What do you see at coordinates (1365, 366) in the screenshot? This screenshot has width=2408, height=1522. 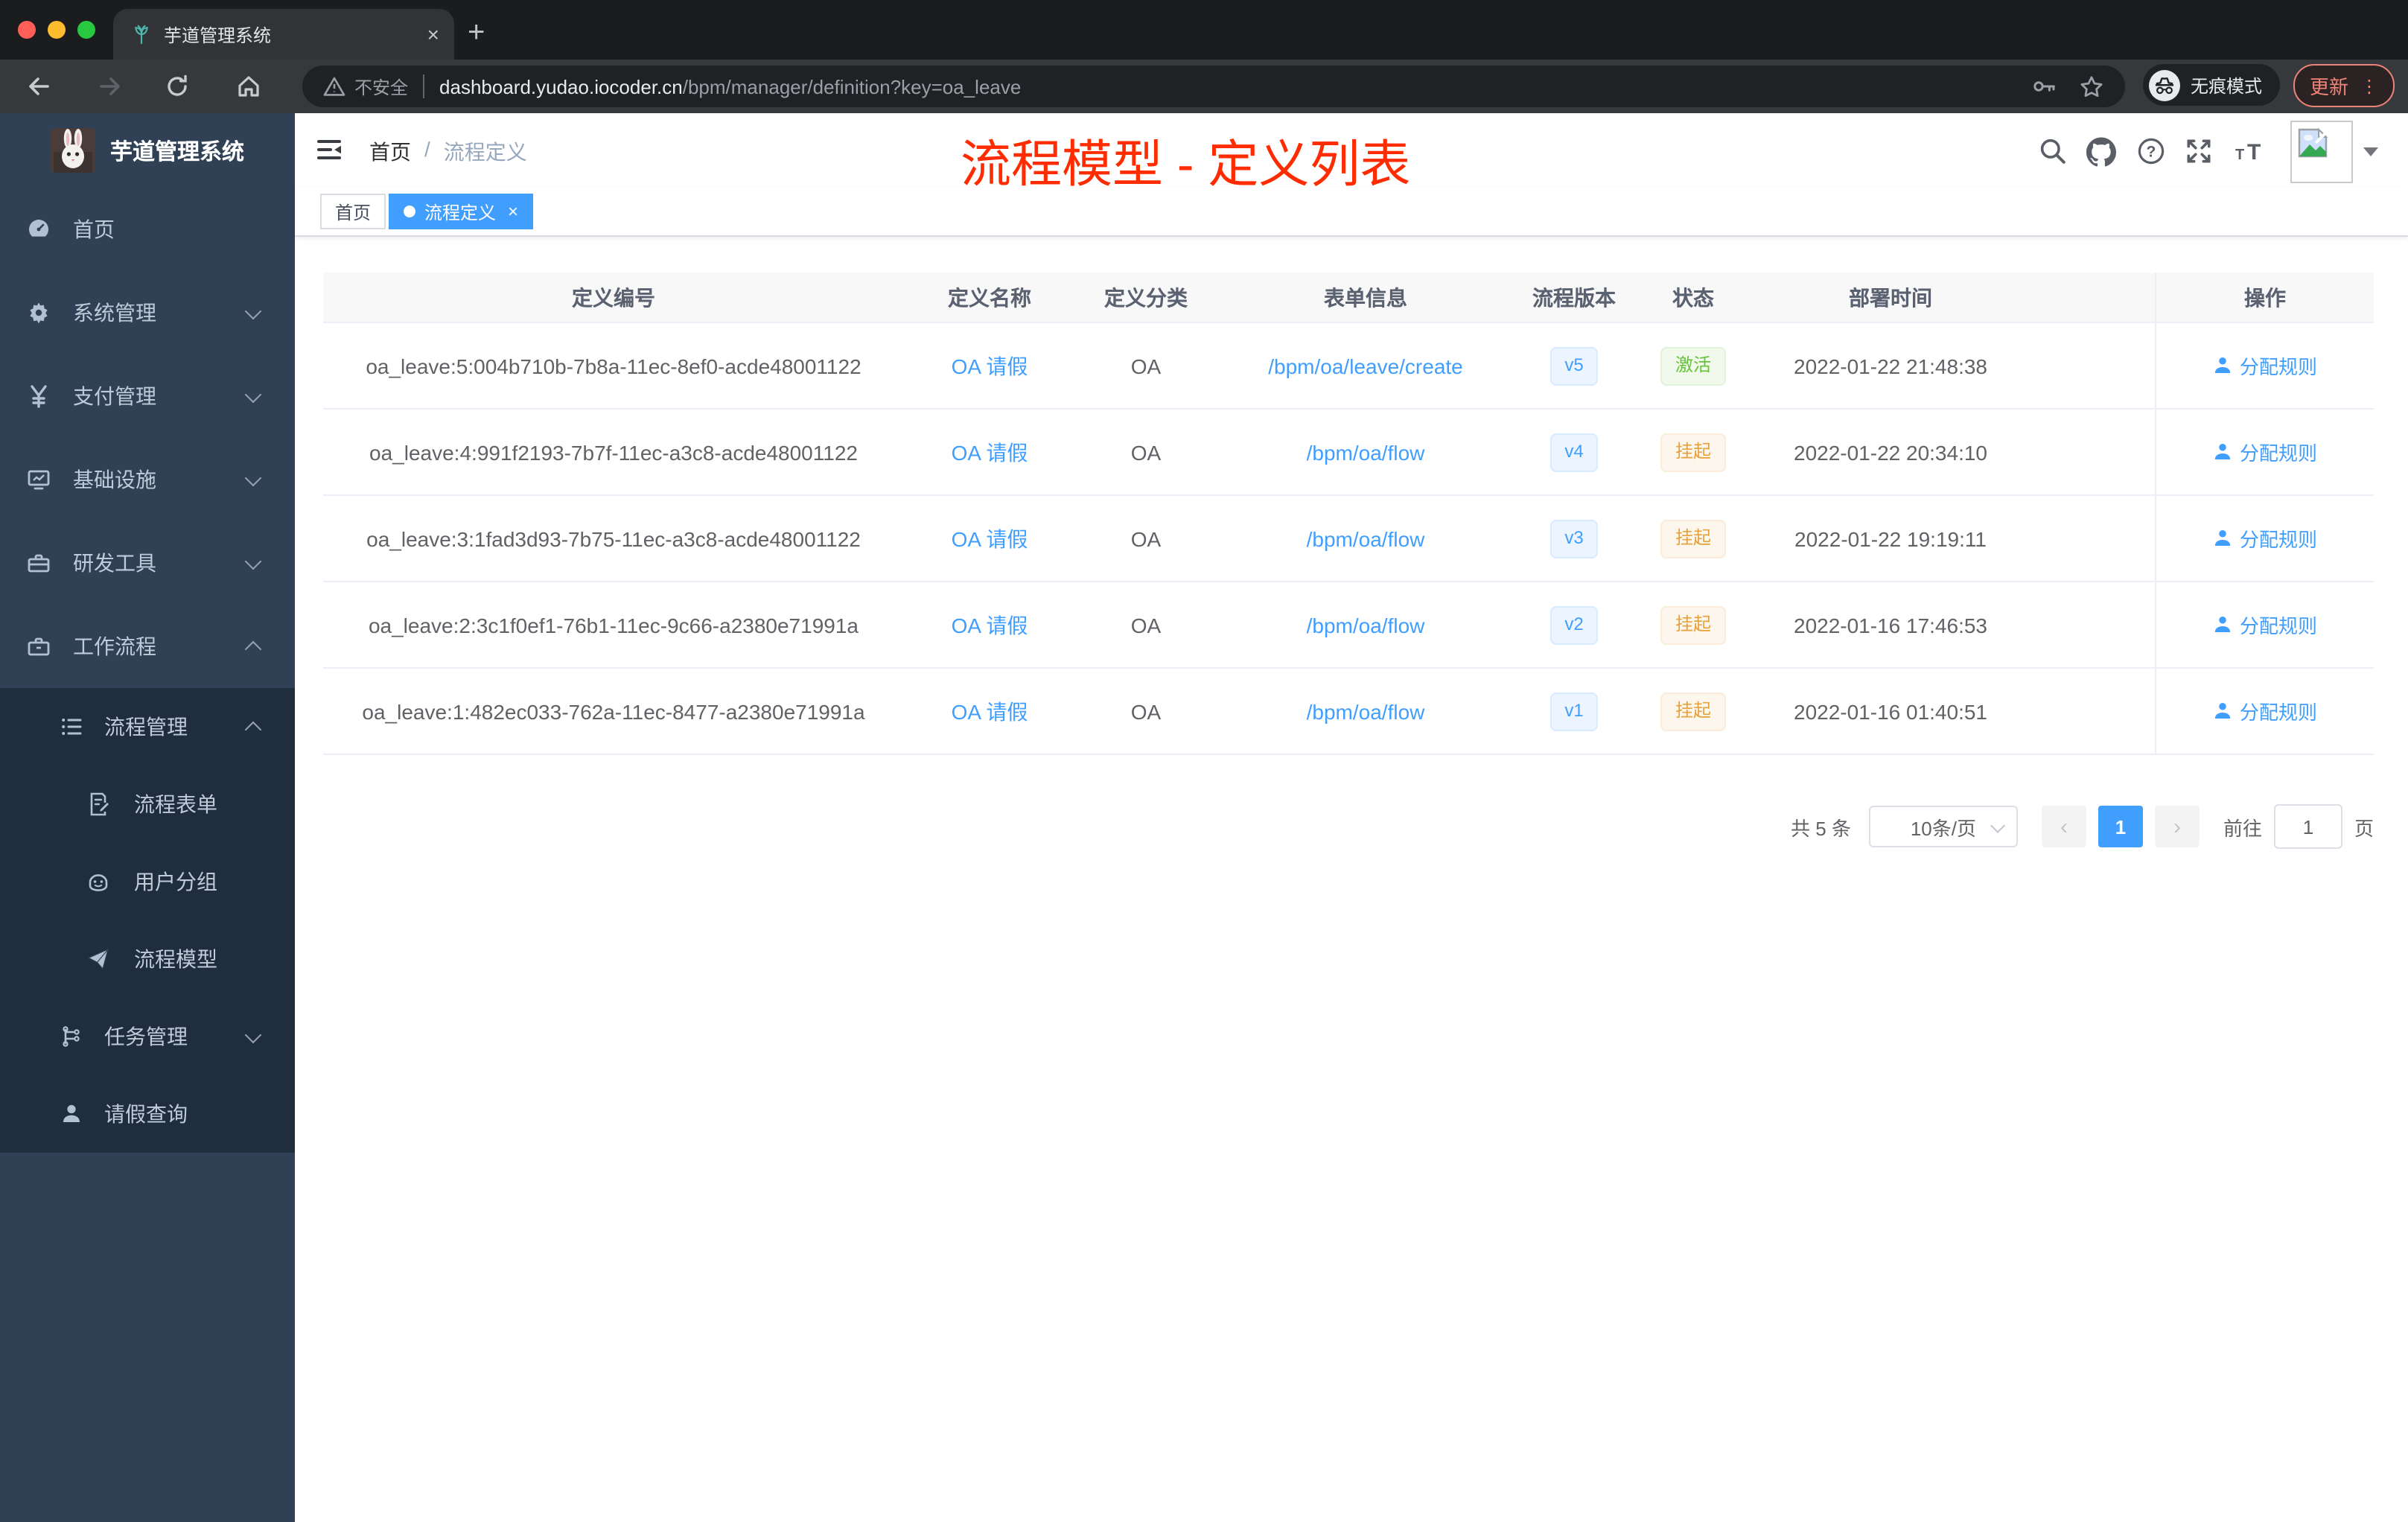 I see `form-info-link: /bpm/oa/leave/create` at bounding box center [1365, 366].